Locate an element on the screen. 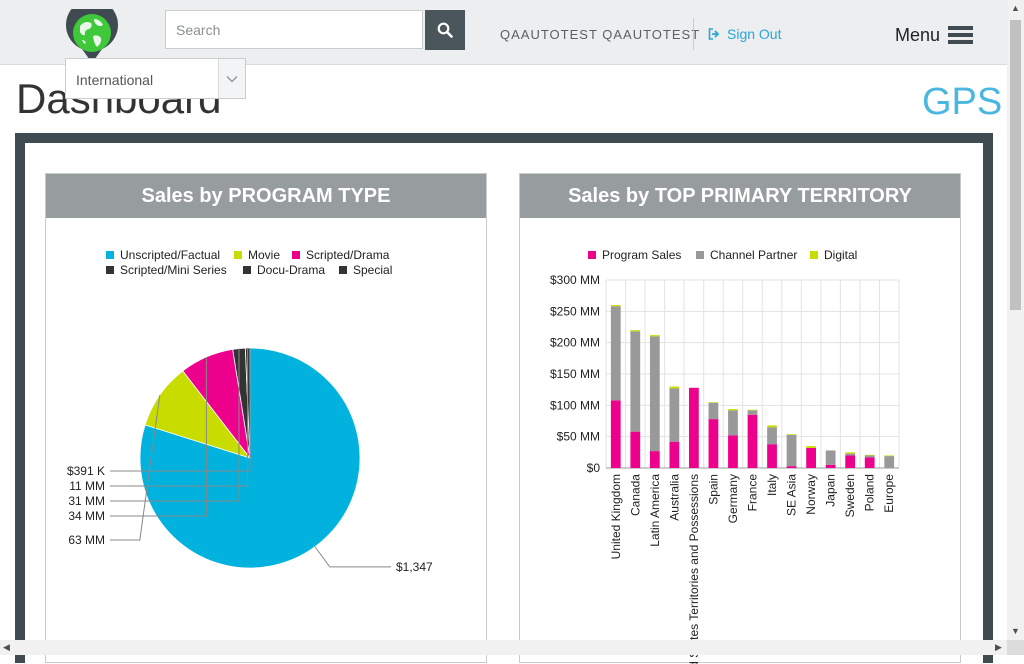 The height and width of the screenshot is (664, 1024). x-tick-label-europe: Europe is located at coordinates (889, 493).